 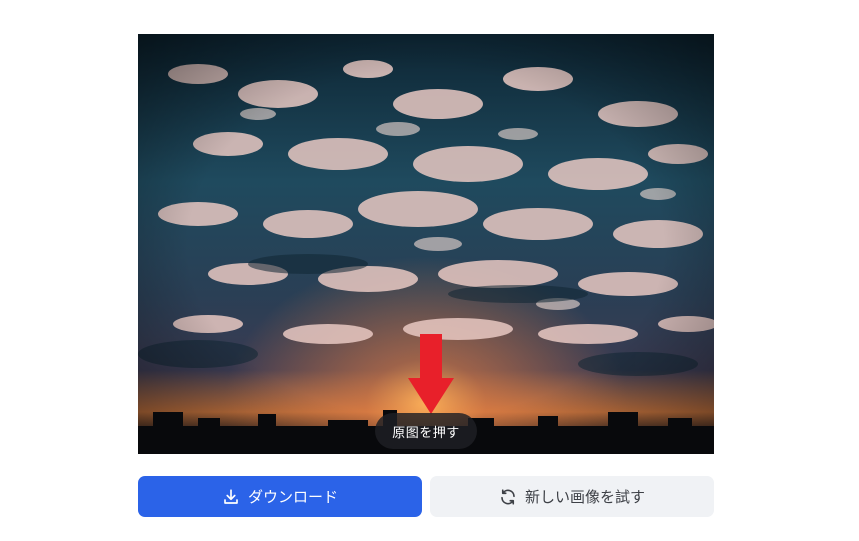 I want to click on try-new-image-button: 新しい画像を試す, so click(x=572, y=496).